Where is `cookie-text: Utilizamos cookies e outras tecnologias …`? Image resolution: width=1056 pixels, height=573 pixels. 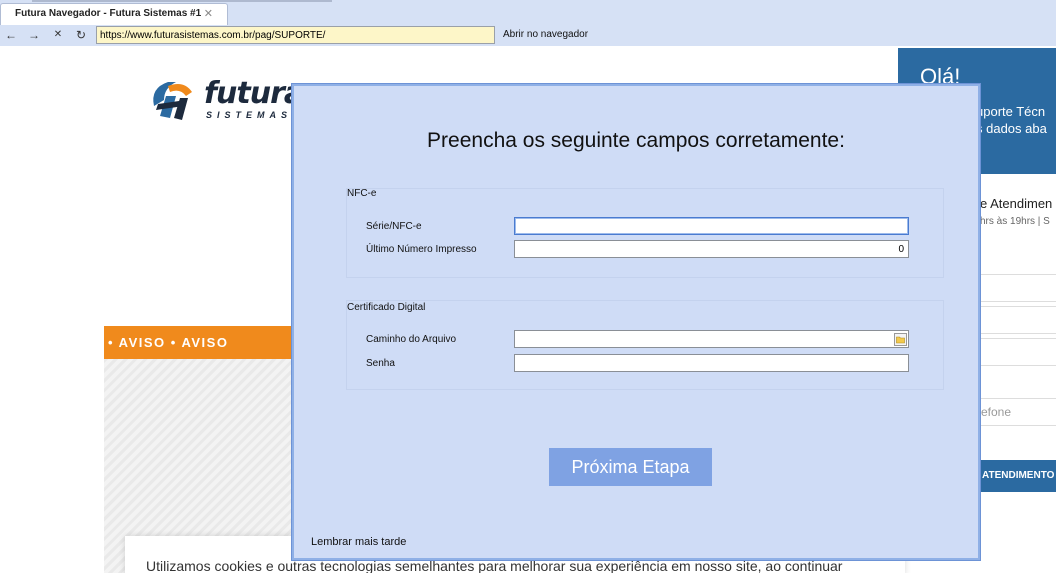
cookie-text: Utilizamos cookies e outras tecnologias … is located at coordinates (494, 565).